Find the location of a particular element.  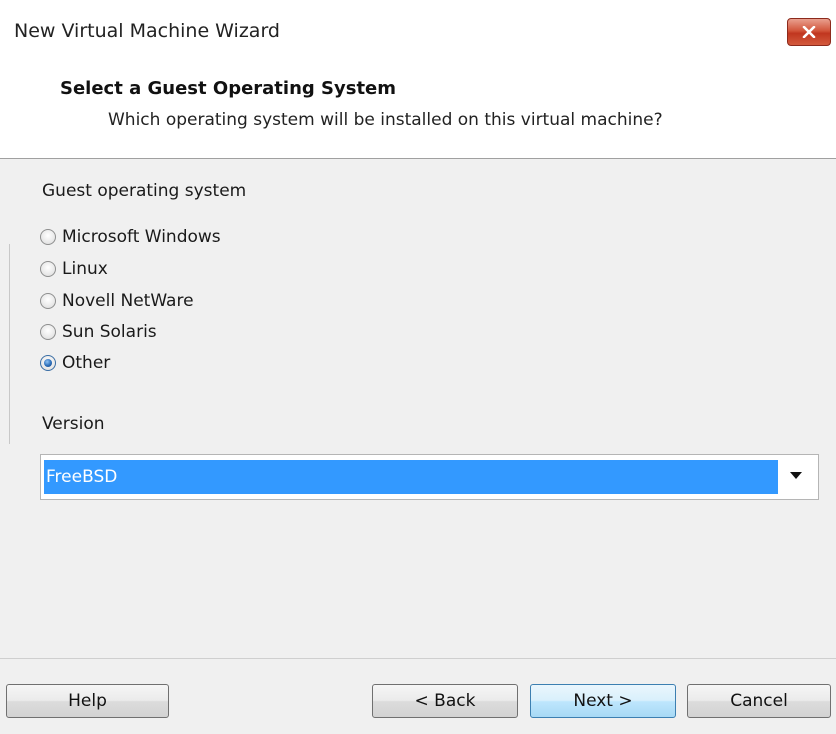

cancel-button: Cancel is located at coordinates (759, 701).